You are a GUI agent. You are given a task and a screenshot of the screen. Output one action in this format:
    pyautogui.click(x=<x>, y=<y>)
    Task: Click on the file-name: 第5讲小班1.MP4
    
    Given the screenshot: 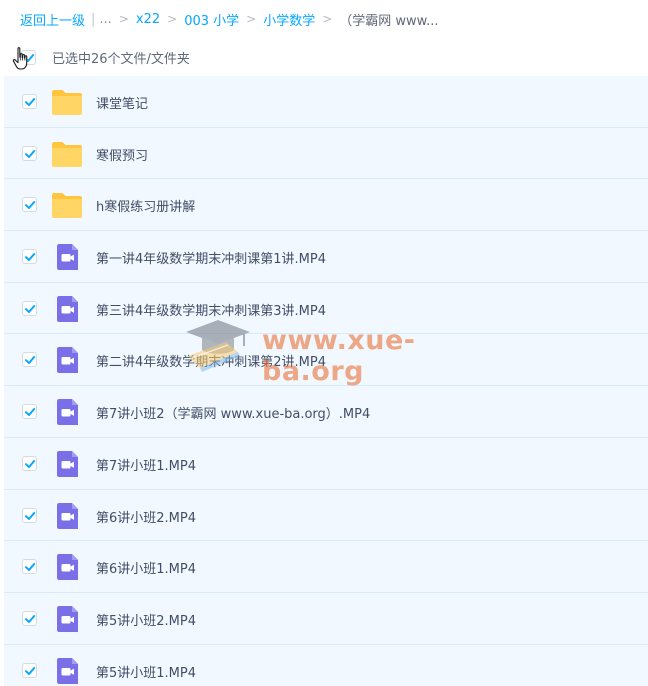 What is the action you would take?
    pyautogui.click(x=146, y=671)
    